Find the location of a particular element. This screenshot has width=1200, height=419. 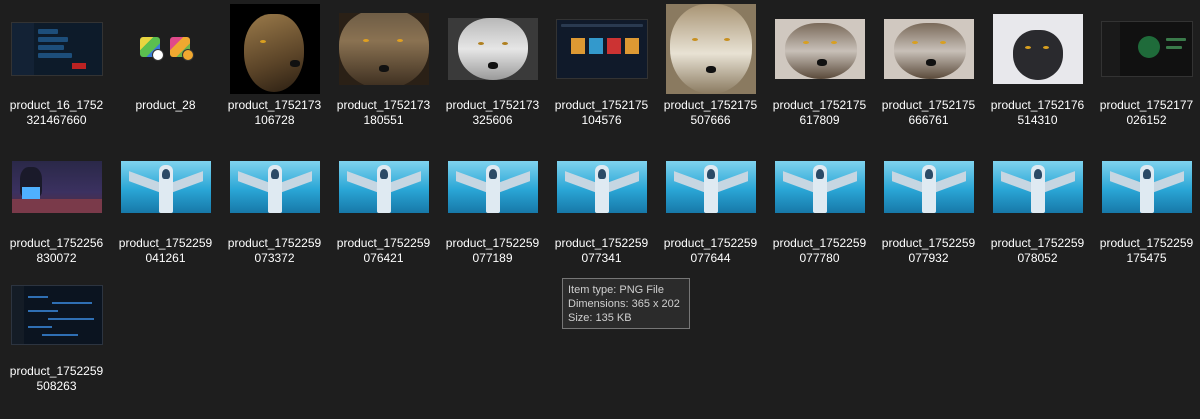

file-item: product_1752259 077644 is located at coordinates (710, 206).